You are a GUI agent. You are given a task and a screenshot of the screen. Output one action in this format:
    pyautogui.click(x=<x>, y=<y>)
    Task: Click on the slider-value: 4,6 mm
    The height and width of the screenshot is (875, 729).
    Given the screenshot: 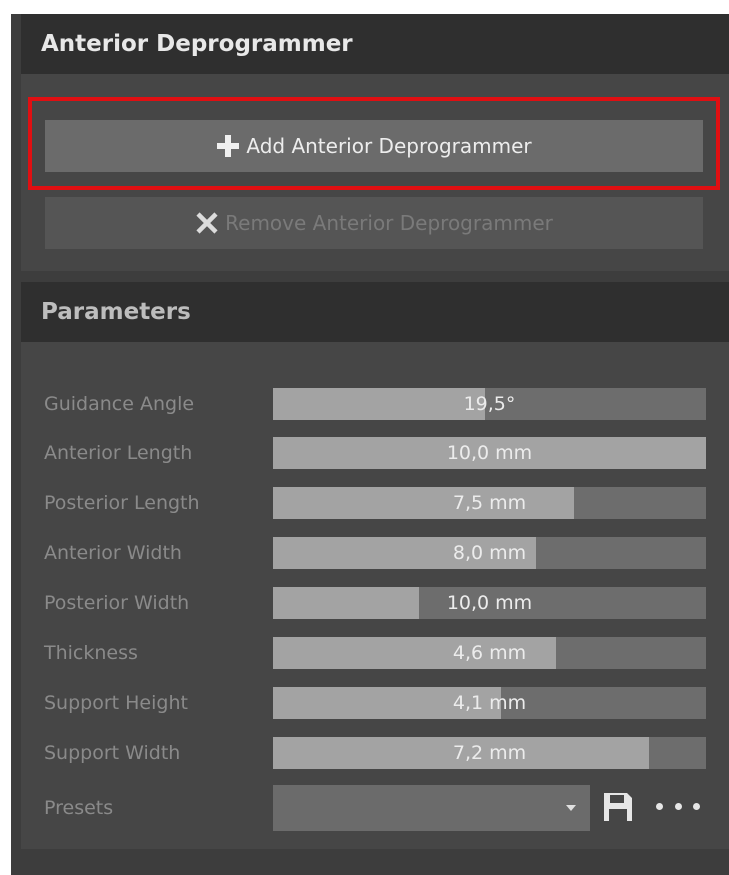 What is the action you would take?
    pyautogui.click(x=489, y=653)
    